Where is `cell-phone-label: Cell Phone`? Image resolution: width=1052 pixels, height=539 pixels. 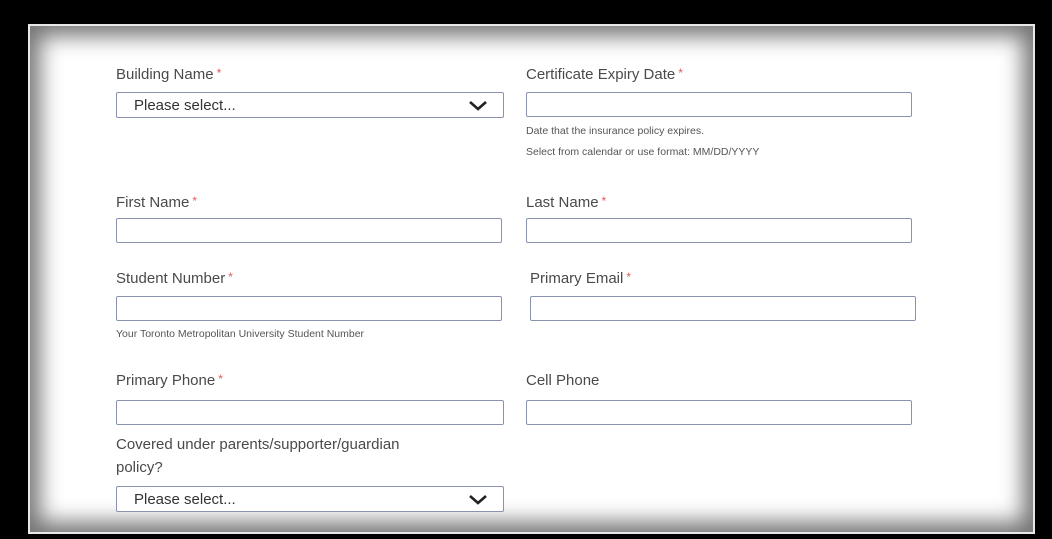 cell-phone-label: Cell Phone is located at coordinates (563, 380).